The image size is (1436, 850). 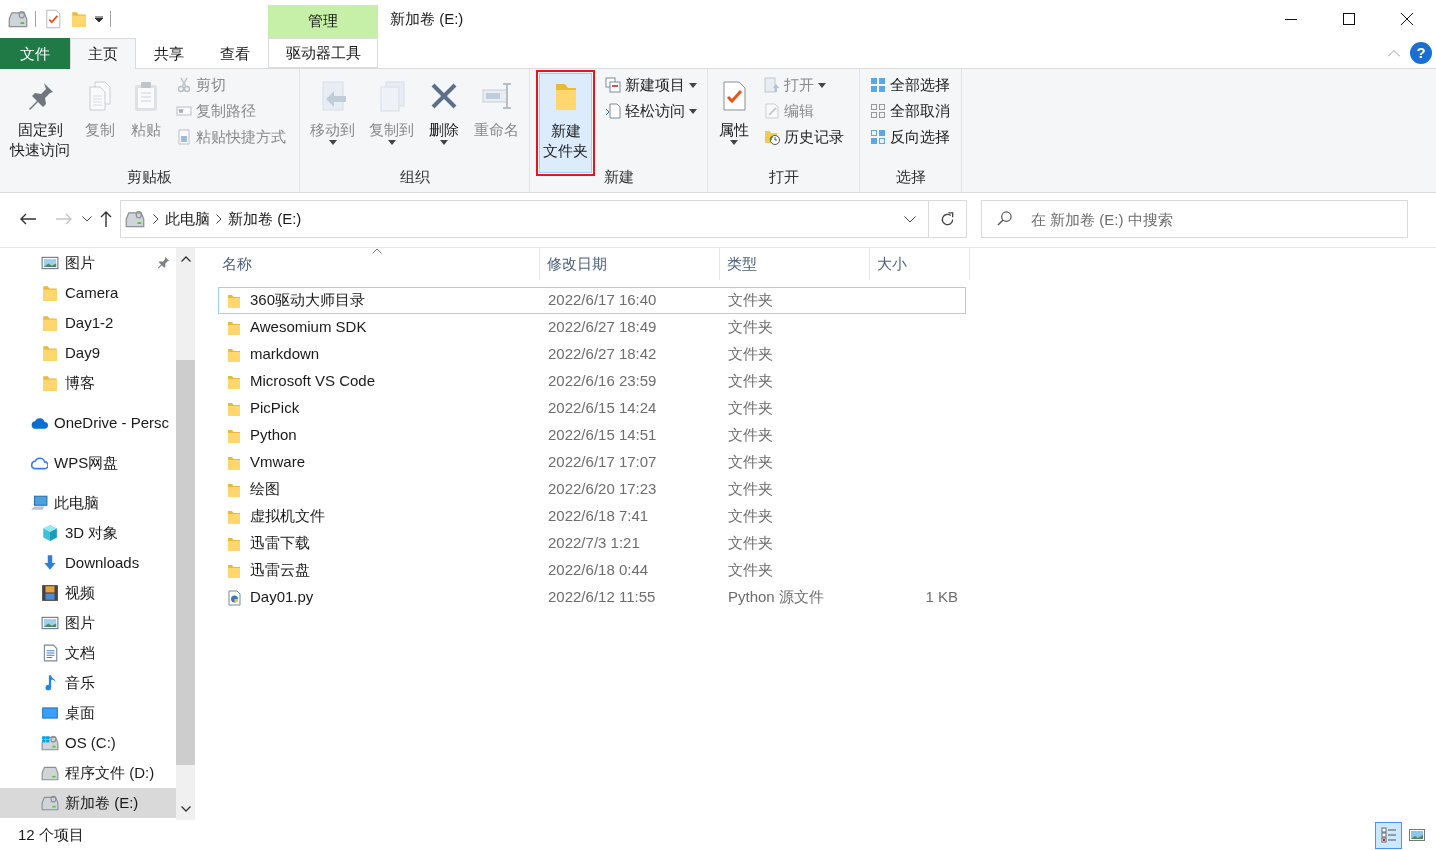 I want to click on column-header: 修改日期, so click(x=630, y=264).